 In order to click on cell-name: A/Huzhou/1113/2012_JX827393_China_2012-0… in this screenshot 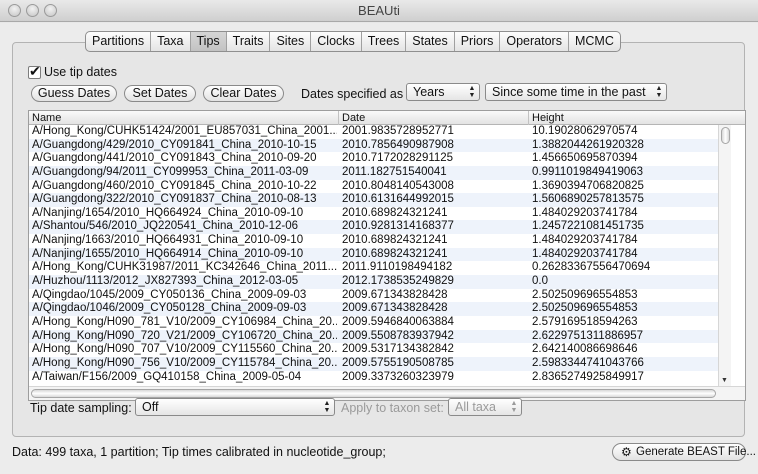, I will do `click(183, 282)`.